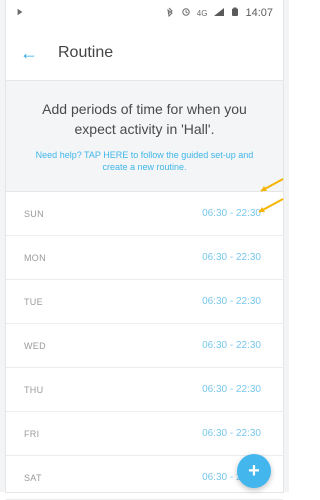 The height and width of the screenshot is (500, 320). I want to click on add-routine-button: +, so click(254, 471).